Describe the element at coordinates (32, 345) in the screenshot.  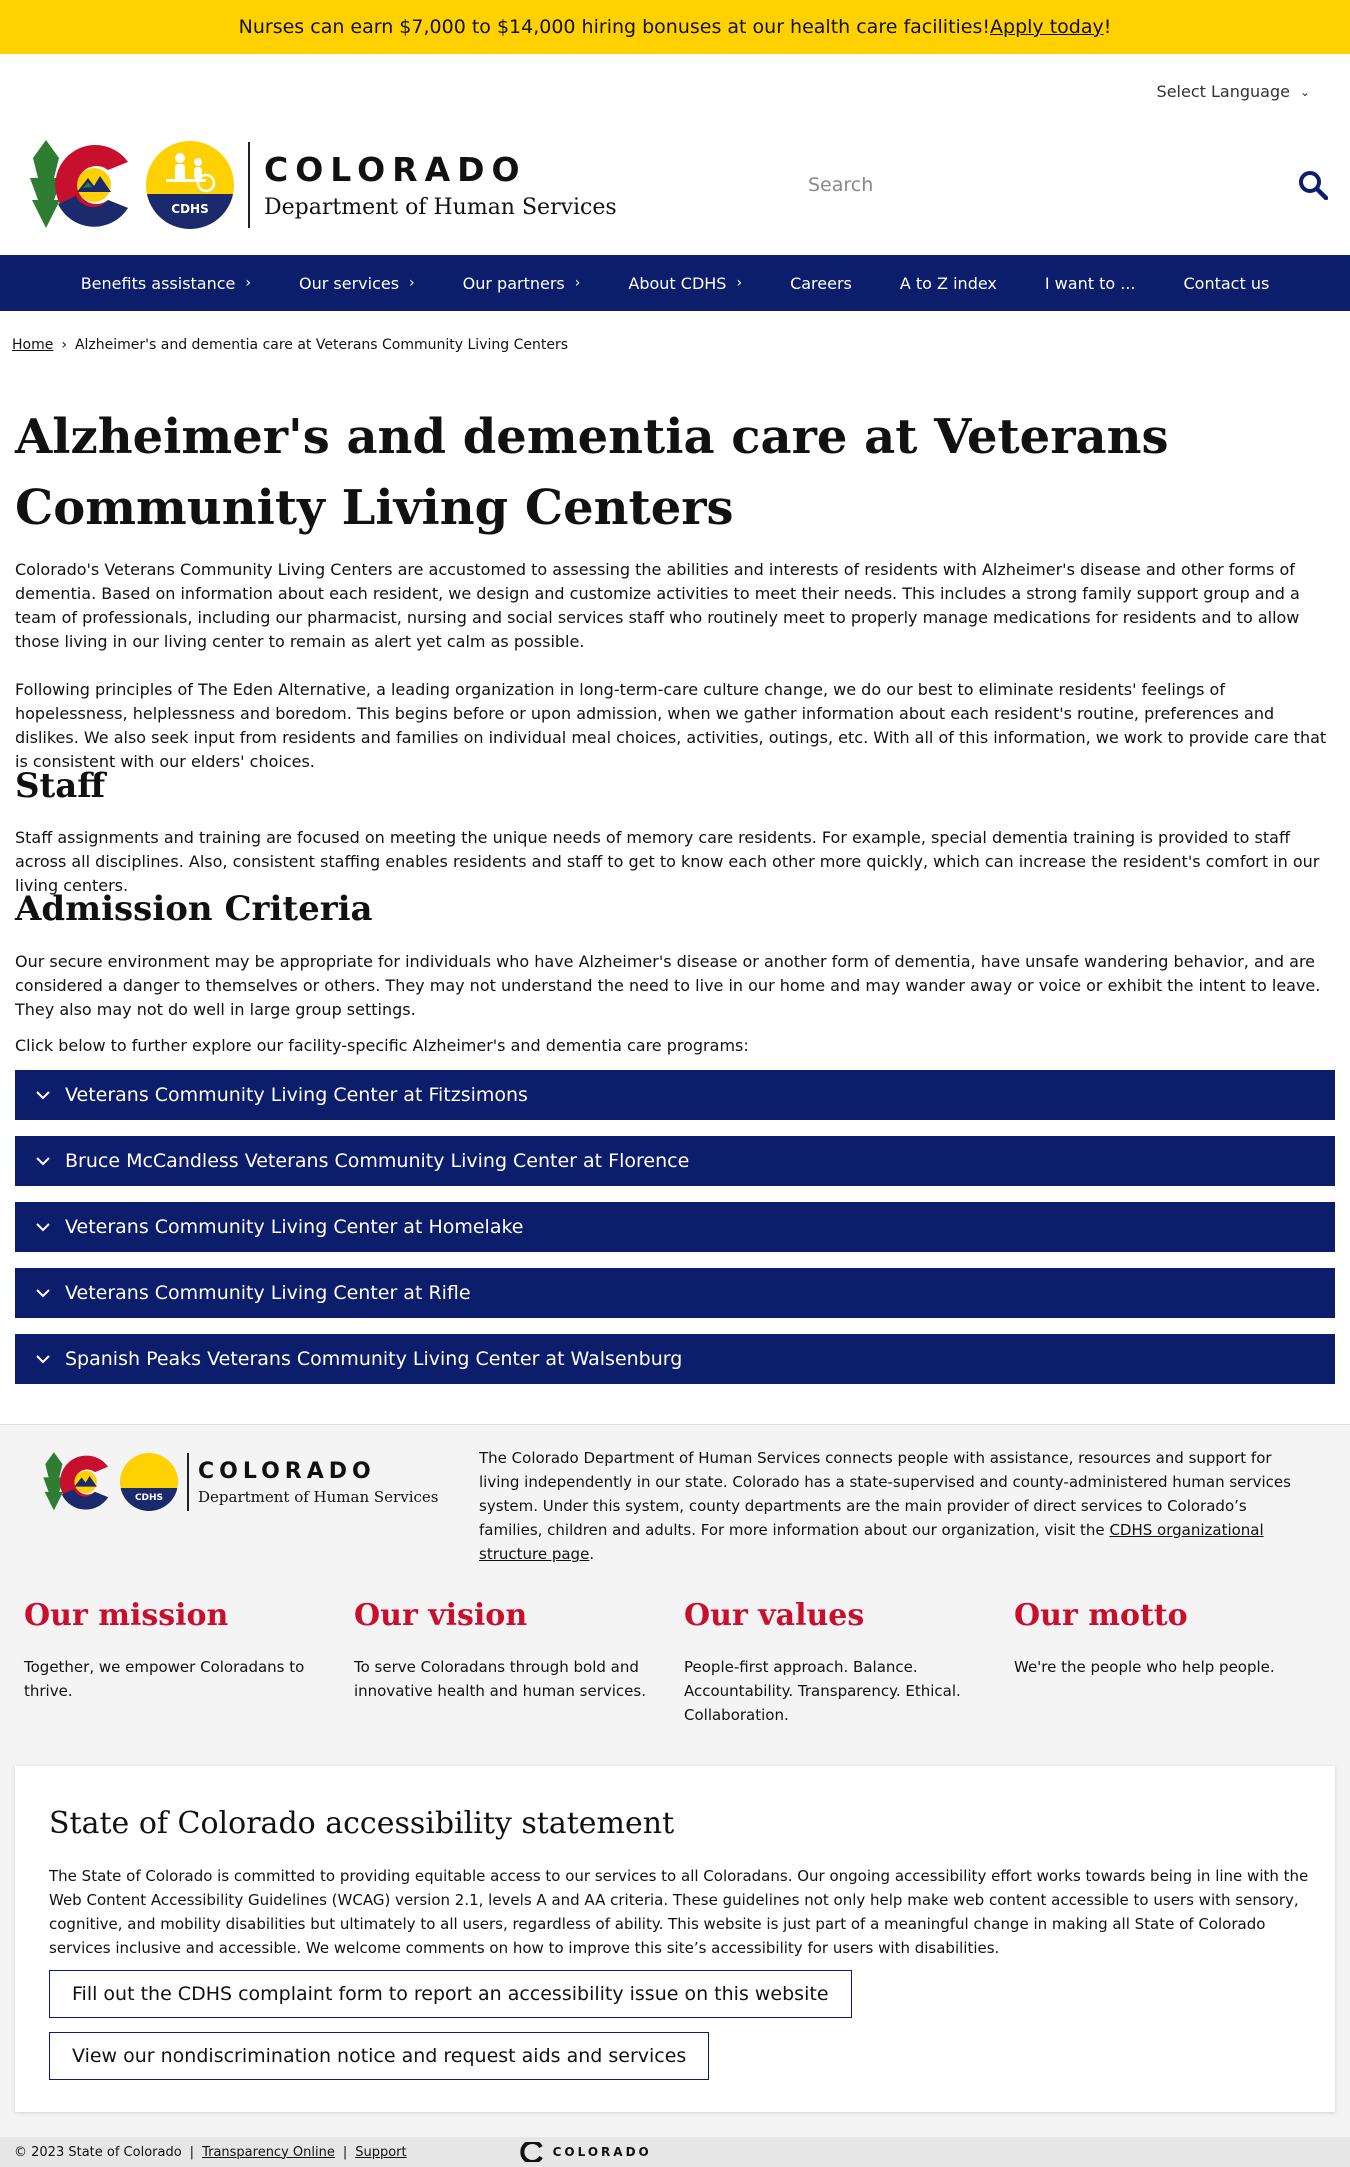
I see `breadcrumb-home-link: Home` at that location.